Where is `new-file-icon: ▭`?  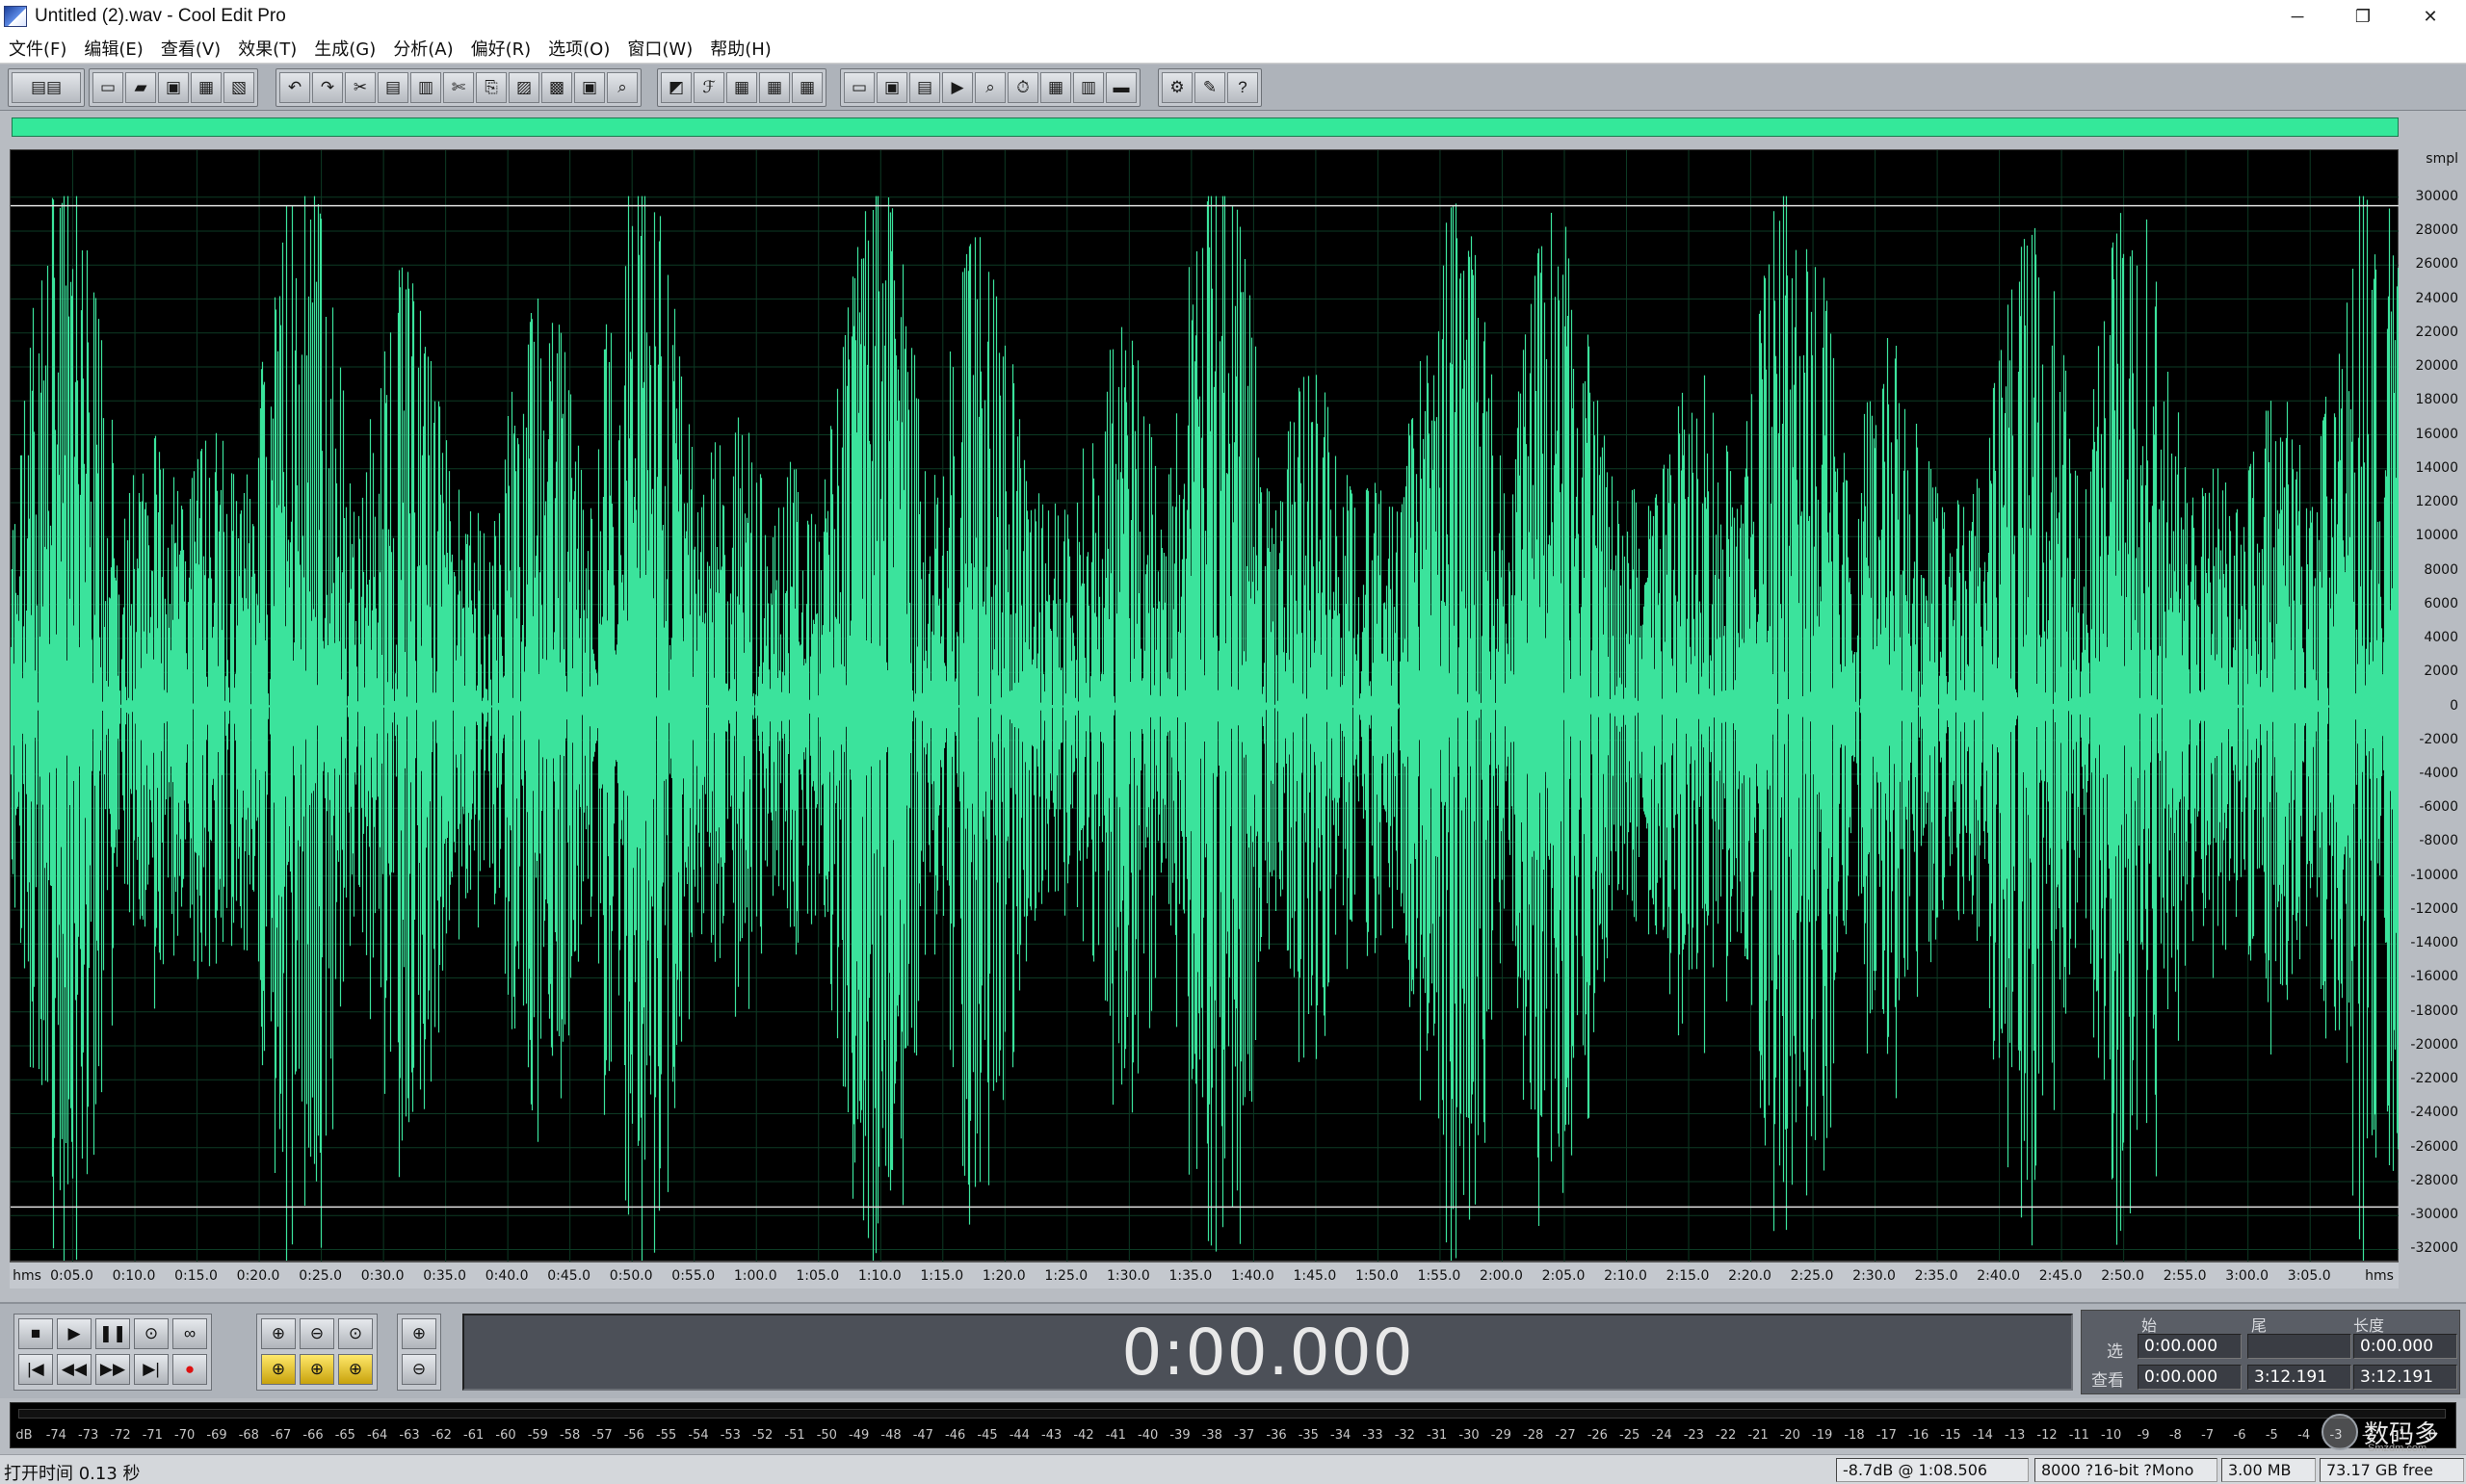 new-file-icon: ▭ is located at coordinates (107, 88).